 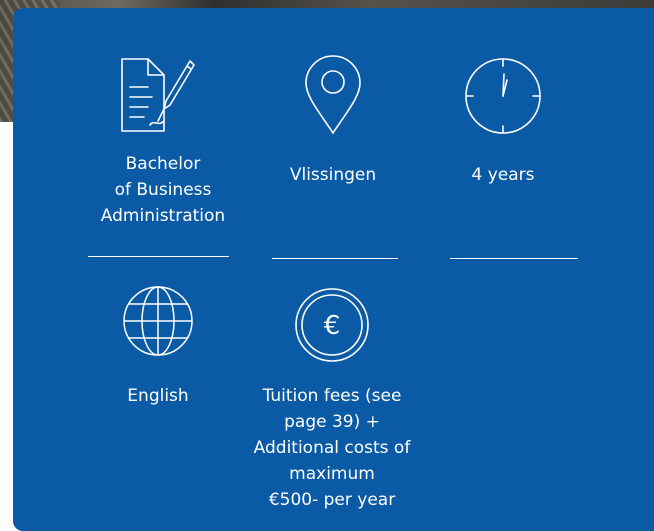 I want to click on euro-coin-icon: €, so click(x=332, y=325).